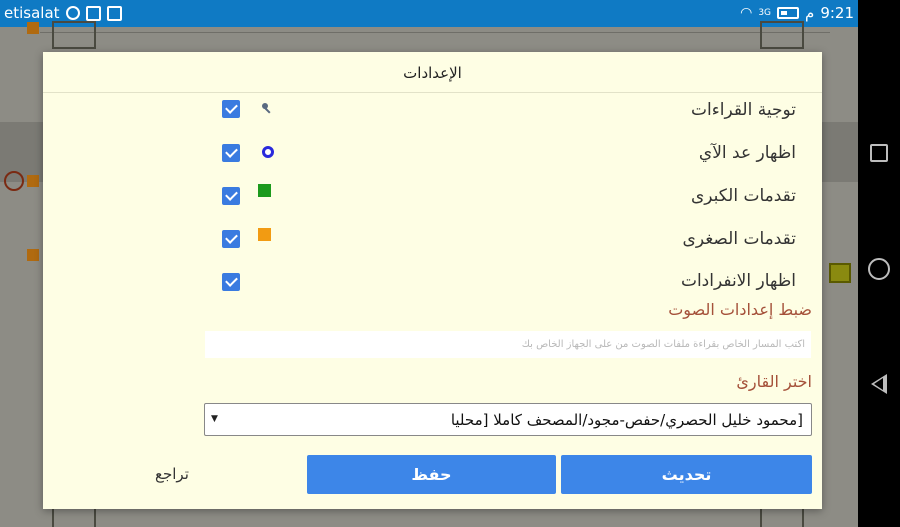  What do you see at coordinates (63, 13) in the screenshot?
I see `status-bar-left: etisalat` at bounding box center [63, 13].